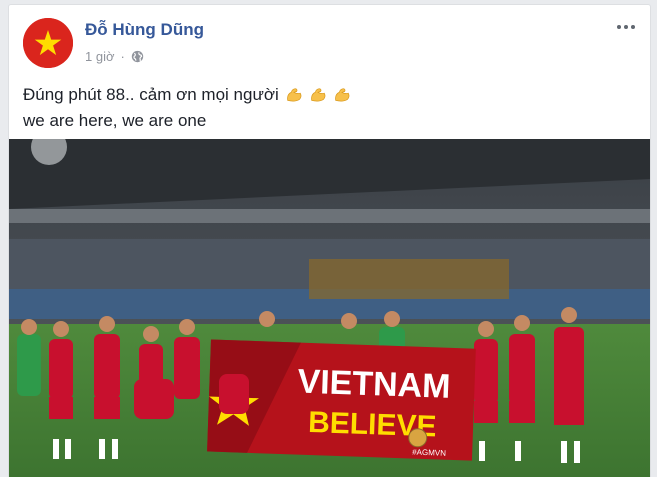  I want to click on banner-text-vietnam: VIETNAM, so click(374, 384).